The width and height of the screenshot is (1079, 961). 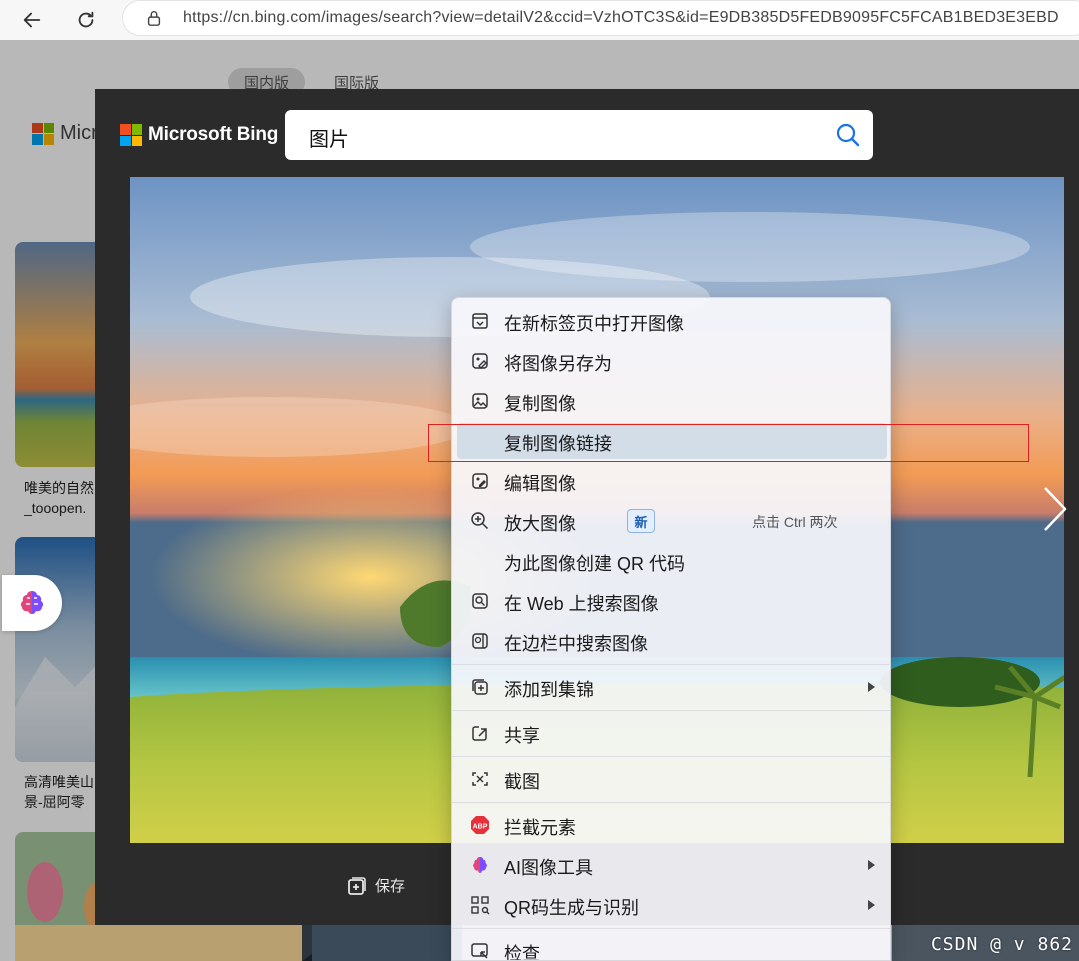 I want to click on refresh-icon, so click(x=86, y=19).